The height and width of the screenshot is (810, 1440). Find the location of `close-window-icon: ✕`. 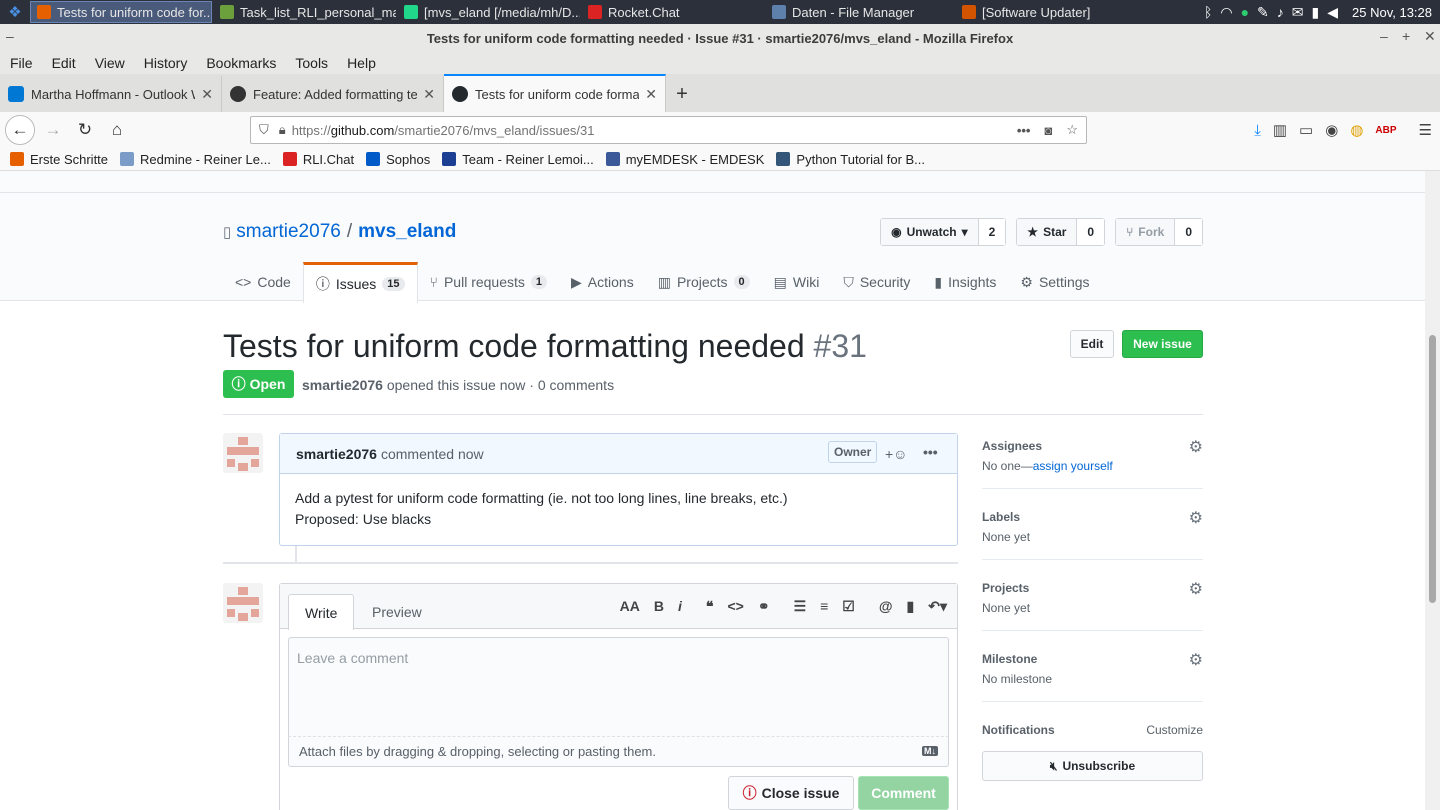

close-window-icon: ✕ is located at coordinates (1430, 36).